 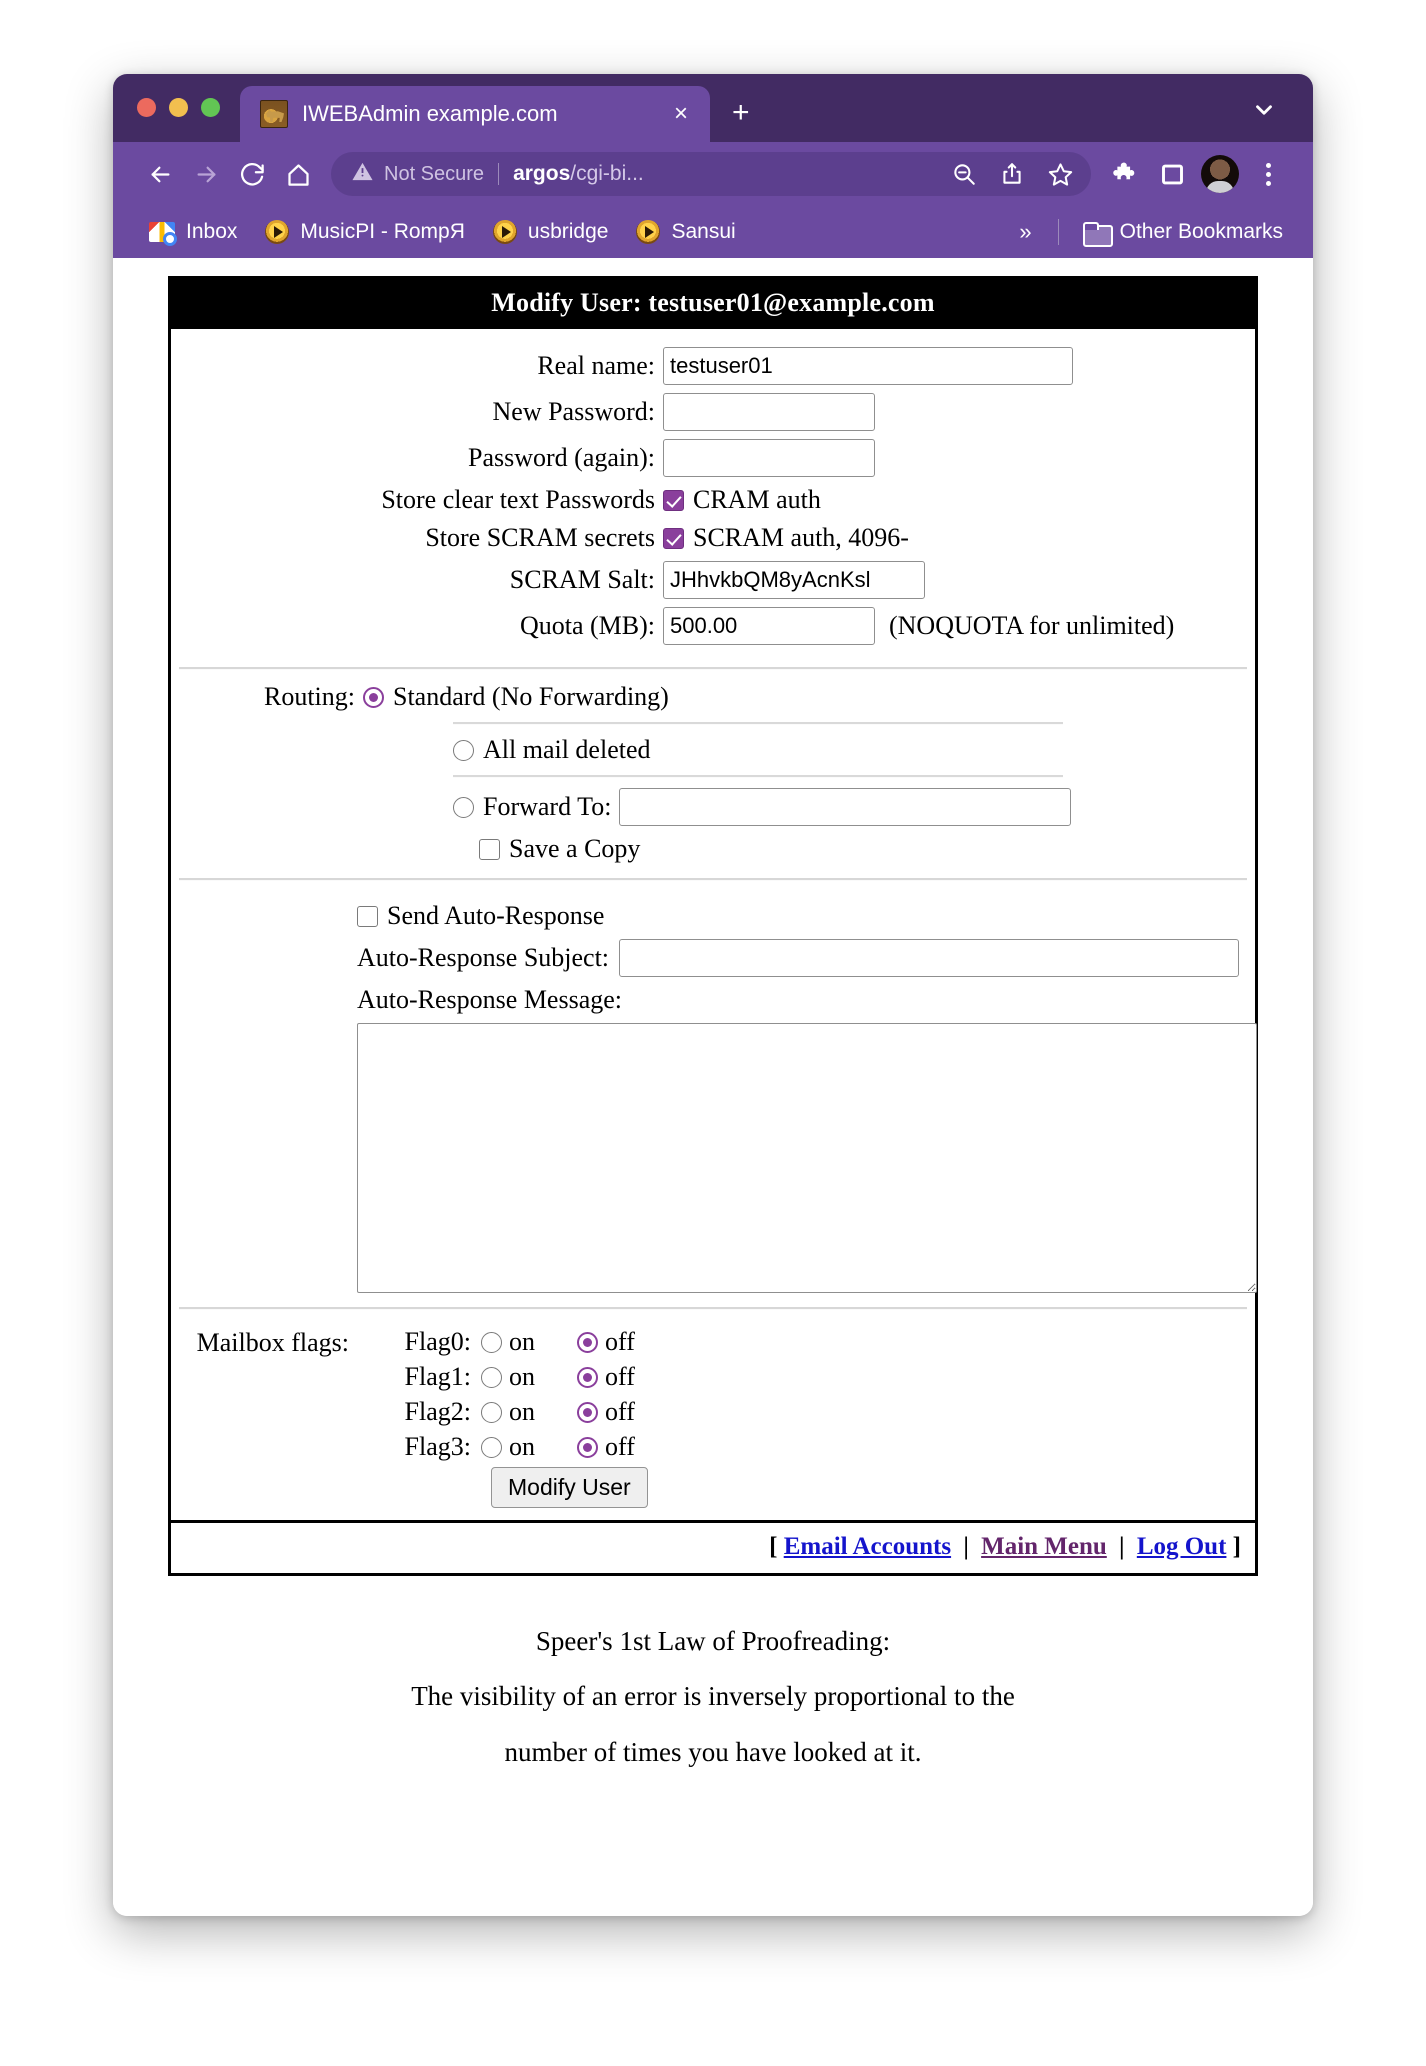 What do you see at coordinates (508, 1412) in the screenshot?
I see `flag2-on-option: on` at bounding box center [508, 1412].